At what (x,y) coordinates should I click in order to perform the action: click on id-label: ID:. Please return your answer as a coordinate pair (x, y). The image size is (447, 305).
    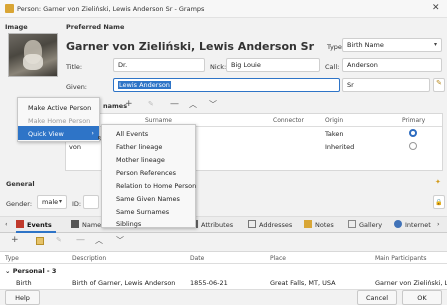
    Looking at the image, I should click on (77, 204).